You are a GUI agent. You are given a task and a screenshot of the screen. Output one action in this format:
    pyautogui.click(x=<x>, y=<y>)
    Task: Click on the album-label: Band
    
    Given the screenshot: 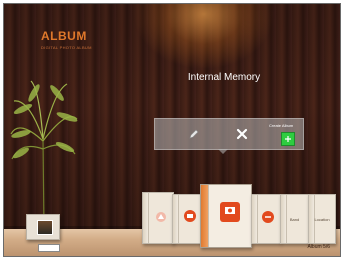 What is the action you would take?
    pyautogui.click(x=294, y=219)
    